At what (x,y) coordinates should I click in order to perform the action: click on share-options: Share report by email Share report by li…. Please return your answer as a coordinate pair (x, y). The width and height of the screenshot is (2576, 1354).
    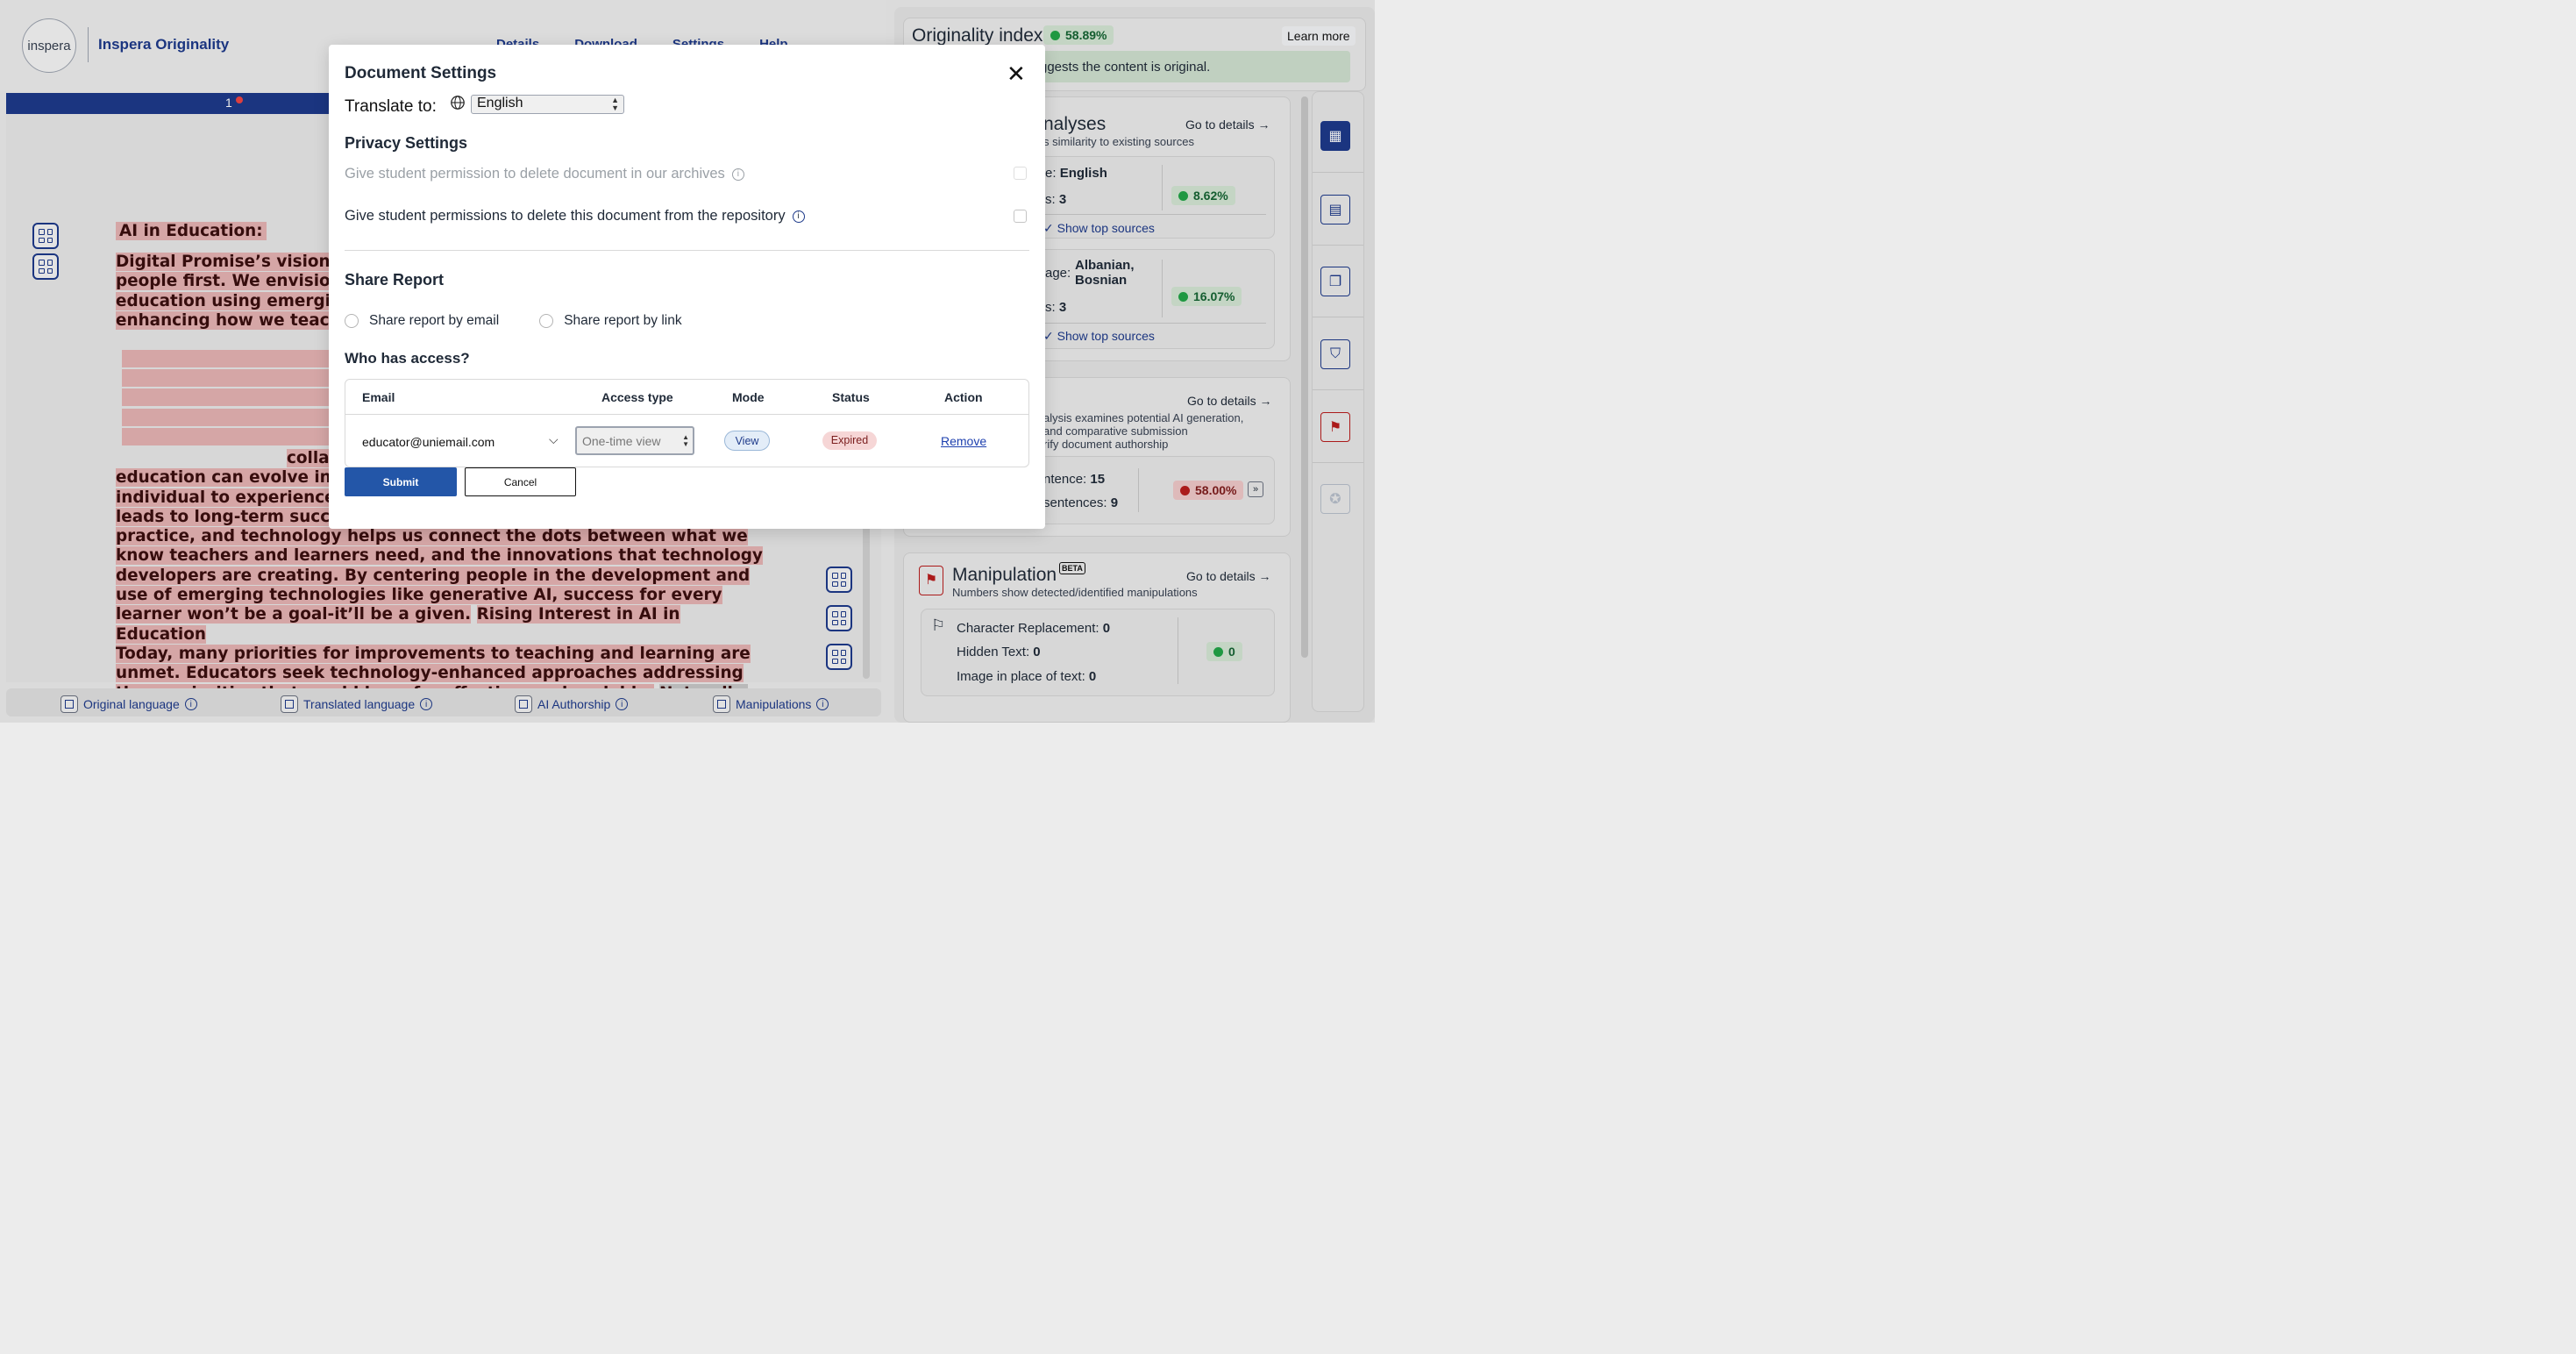
    Looking at the image, I should click on (513, 321).